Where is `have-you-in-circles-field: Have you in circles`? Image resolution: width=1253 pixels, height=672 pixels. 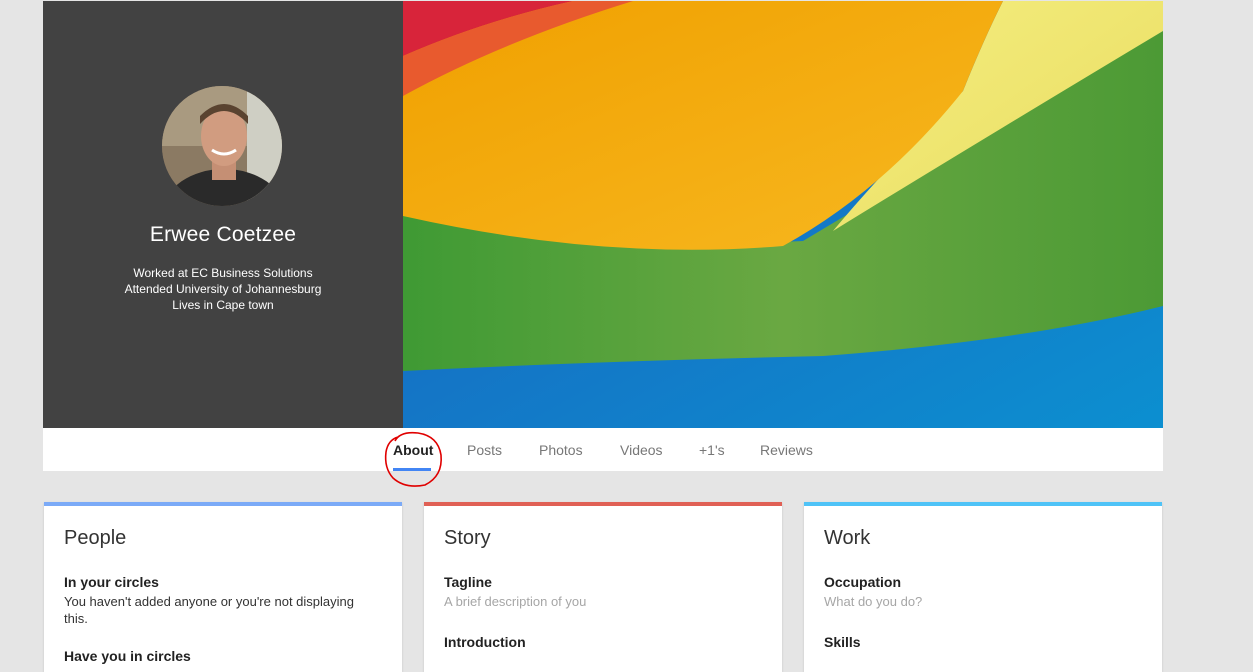 have-you-in-circles-field: Have you in circles is located at coordinates (214, 656).